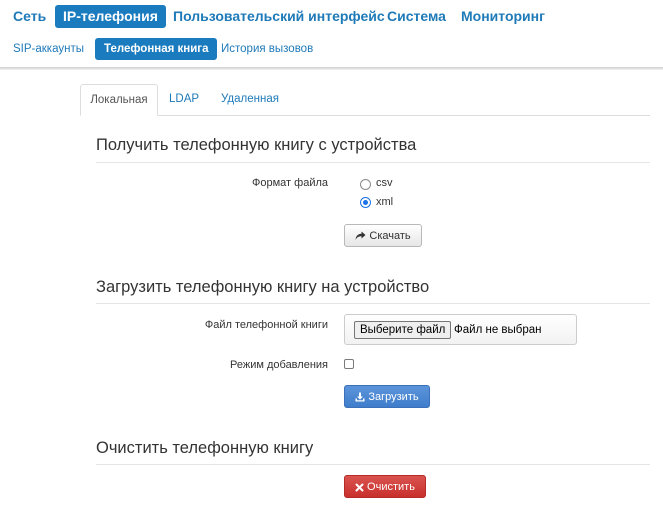  I want to click on close-icon, so click(359, 487).